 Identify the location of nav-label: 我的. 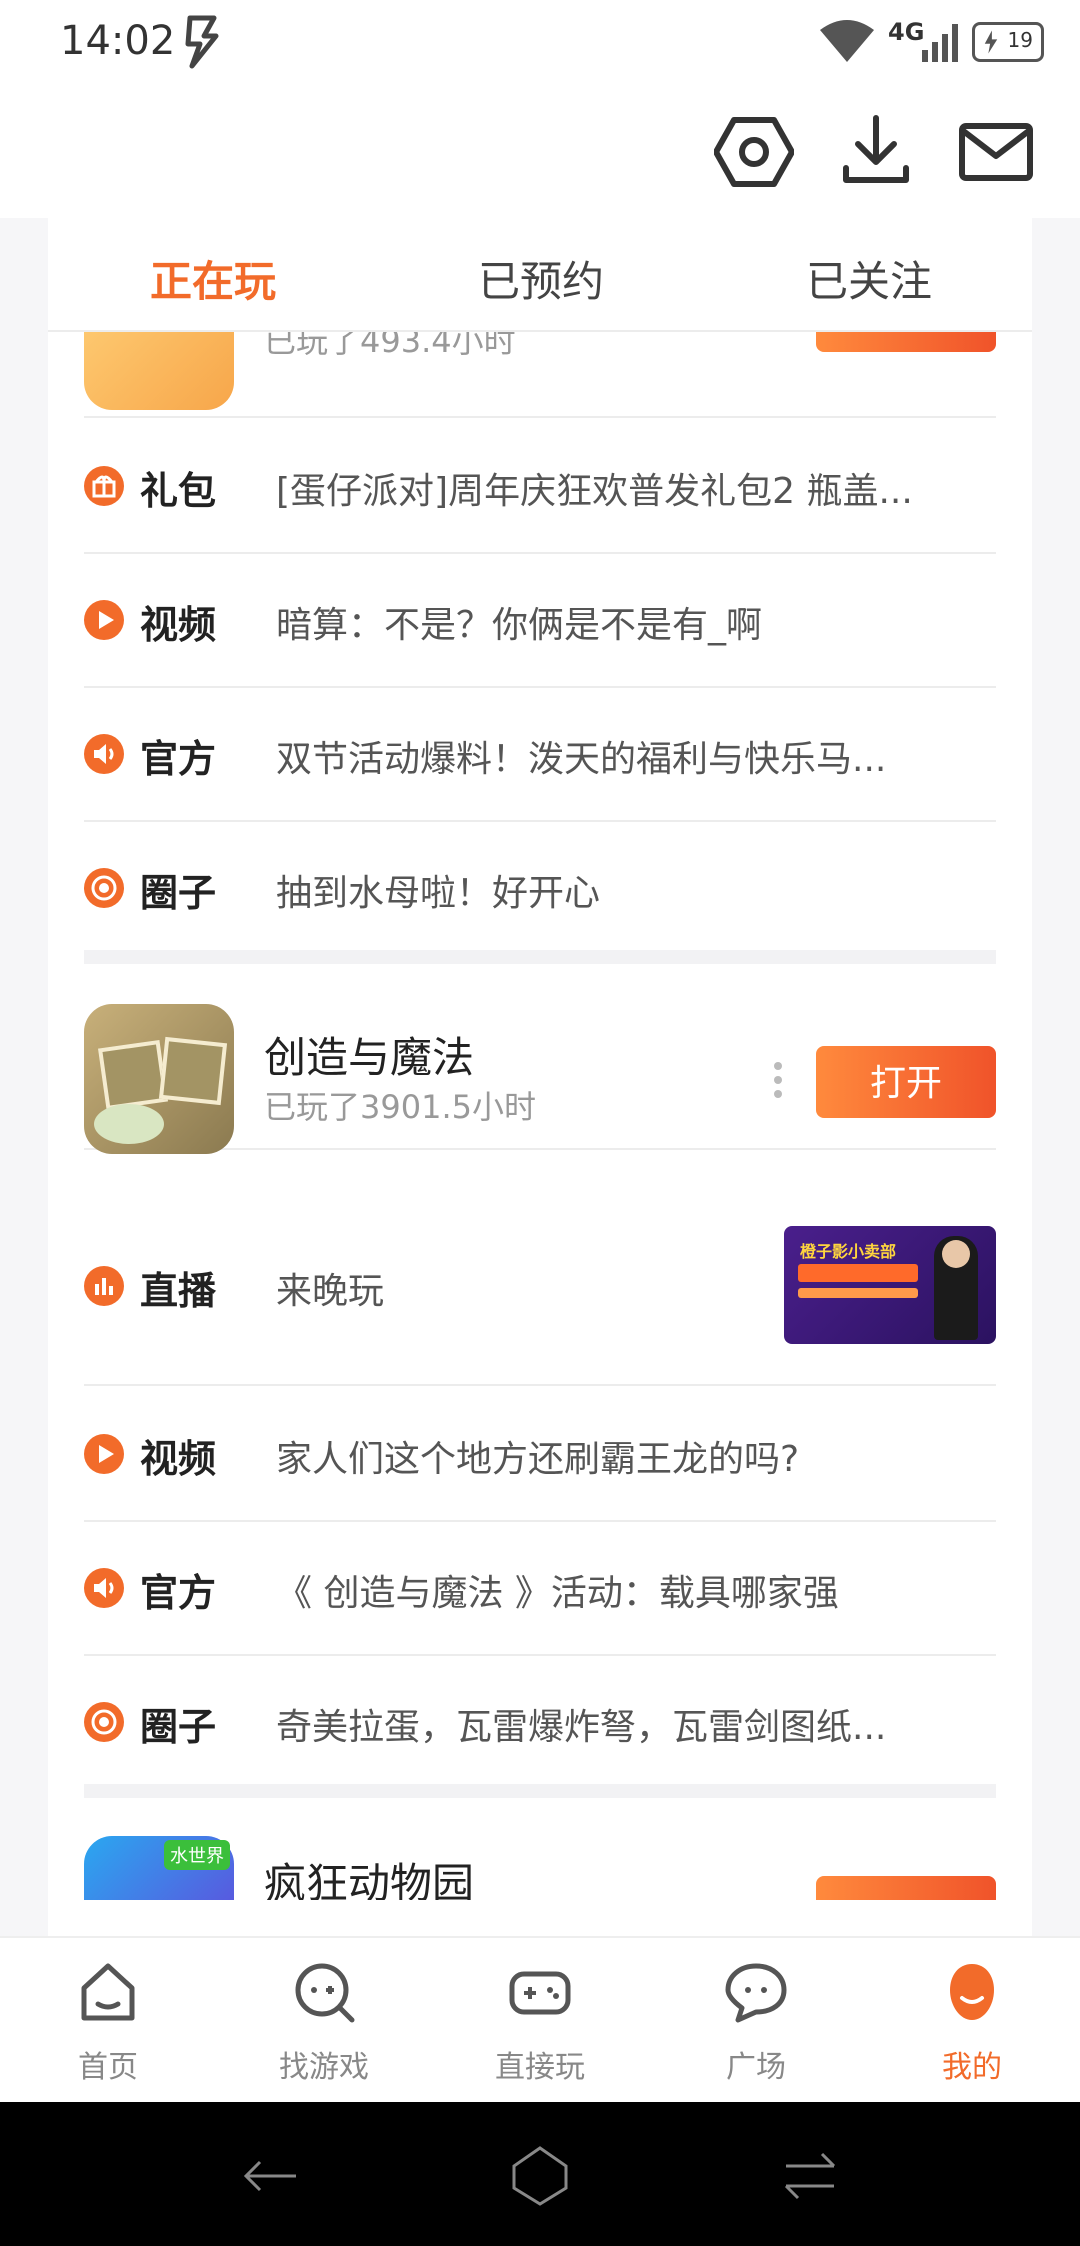
(972, 2067).